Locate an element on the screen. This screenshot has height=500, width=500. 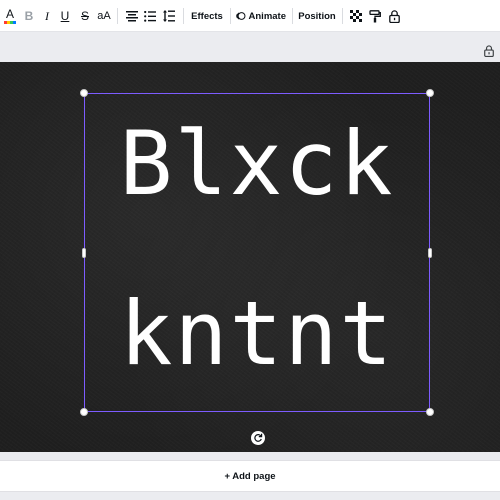
paint-roller-icon is located at coordinates (375, 15).